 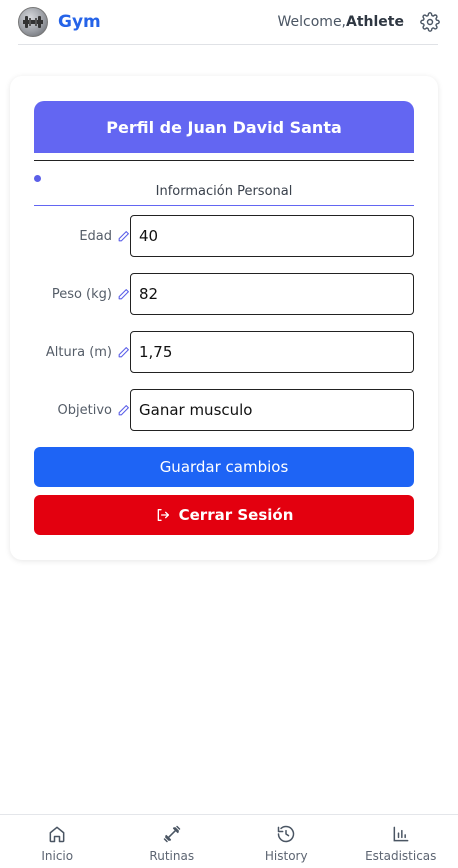 I want to click on field-row-objetivo: Objetivo Ganar musculo, so click(x=224, y=410).